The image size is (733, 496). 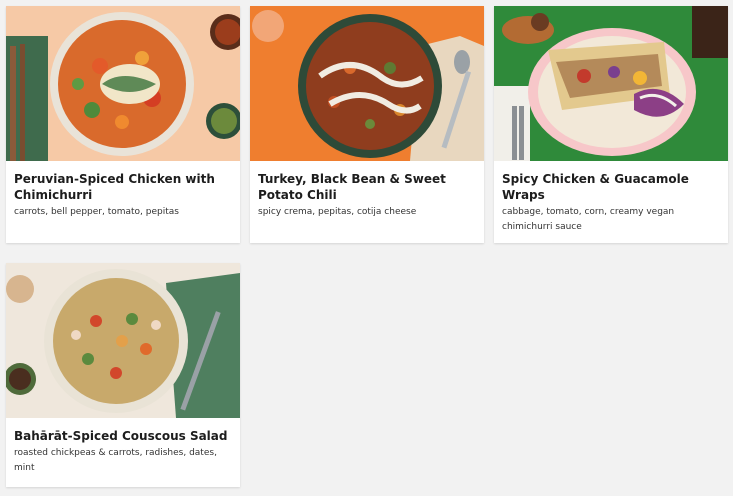 I want to click on recipe-photo-turkey-chili, so click(x=367, y=83).